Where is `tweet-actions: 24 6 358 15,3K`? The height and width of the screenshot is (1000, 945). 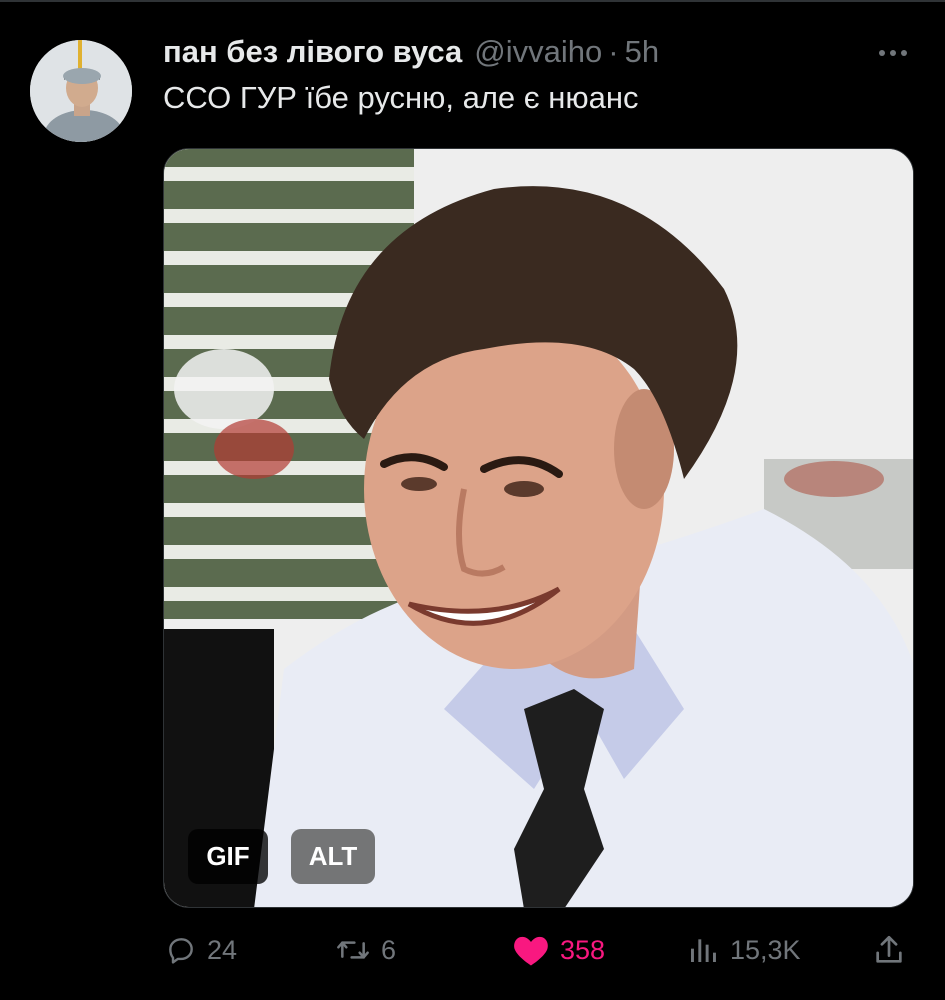 tweet-actions: 24 6 358 15,3K is located at coordinates (472, 950).